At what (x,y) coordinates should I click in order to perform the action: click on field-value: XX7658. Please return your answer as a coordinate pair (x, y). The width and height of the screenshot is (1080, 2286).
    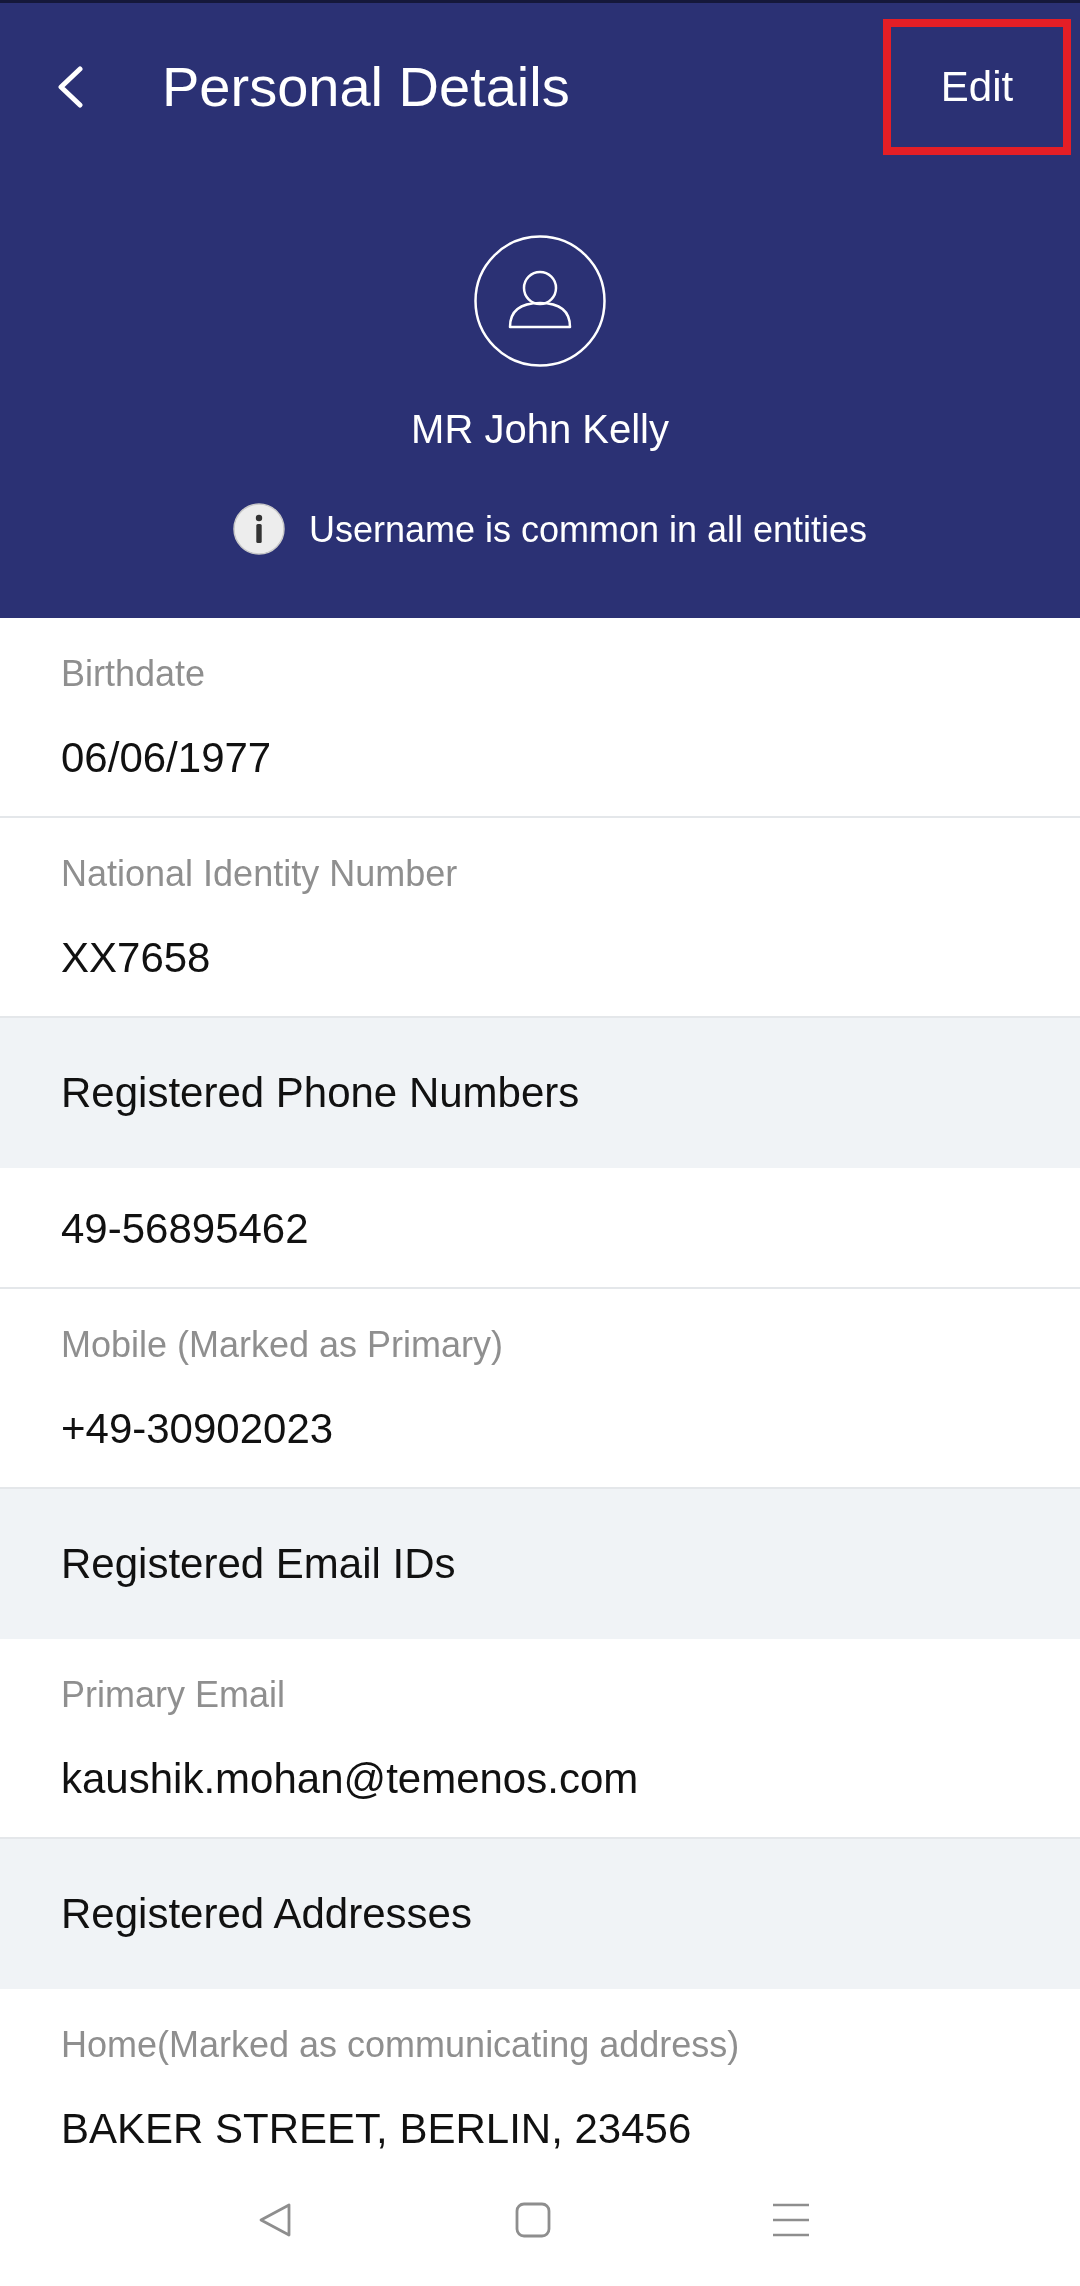
    Looking at the image, I should click on (136, 958).